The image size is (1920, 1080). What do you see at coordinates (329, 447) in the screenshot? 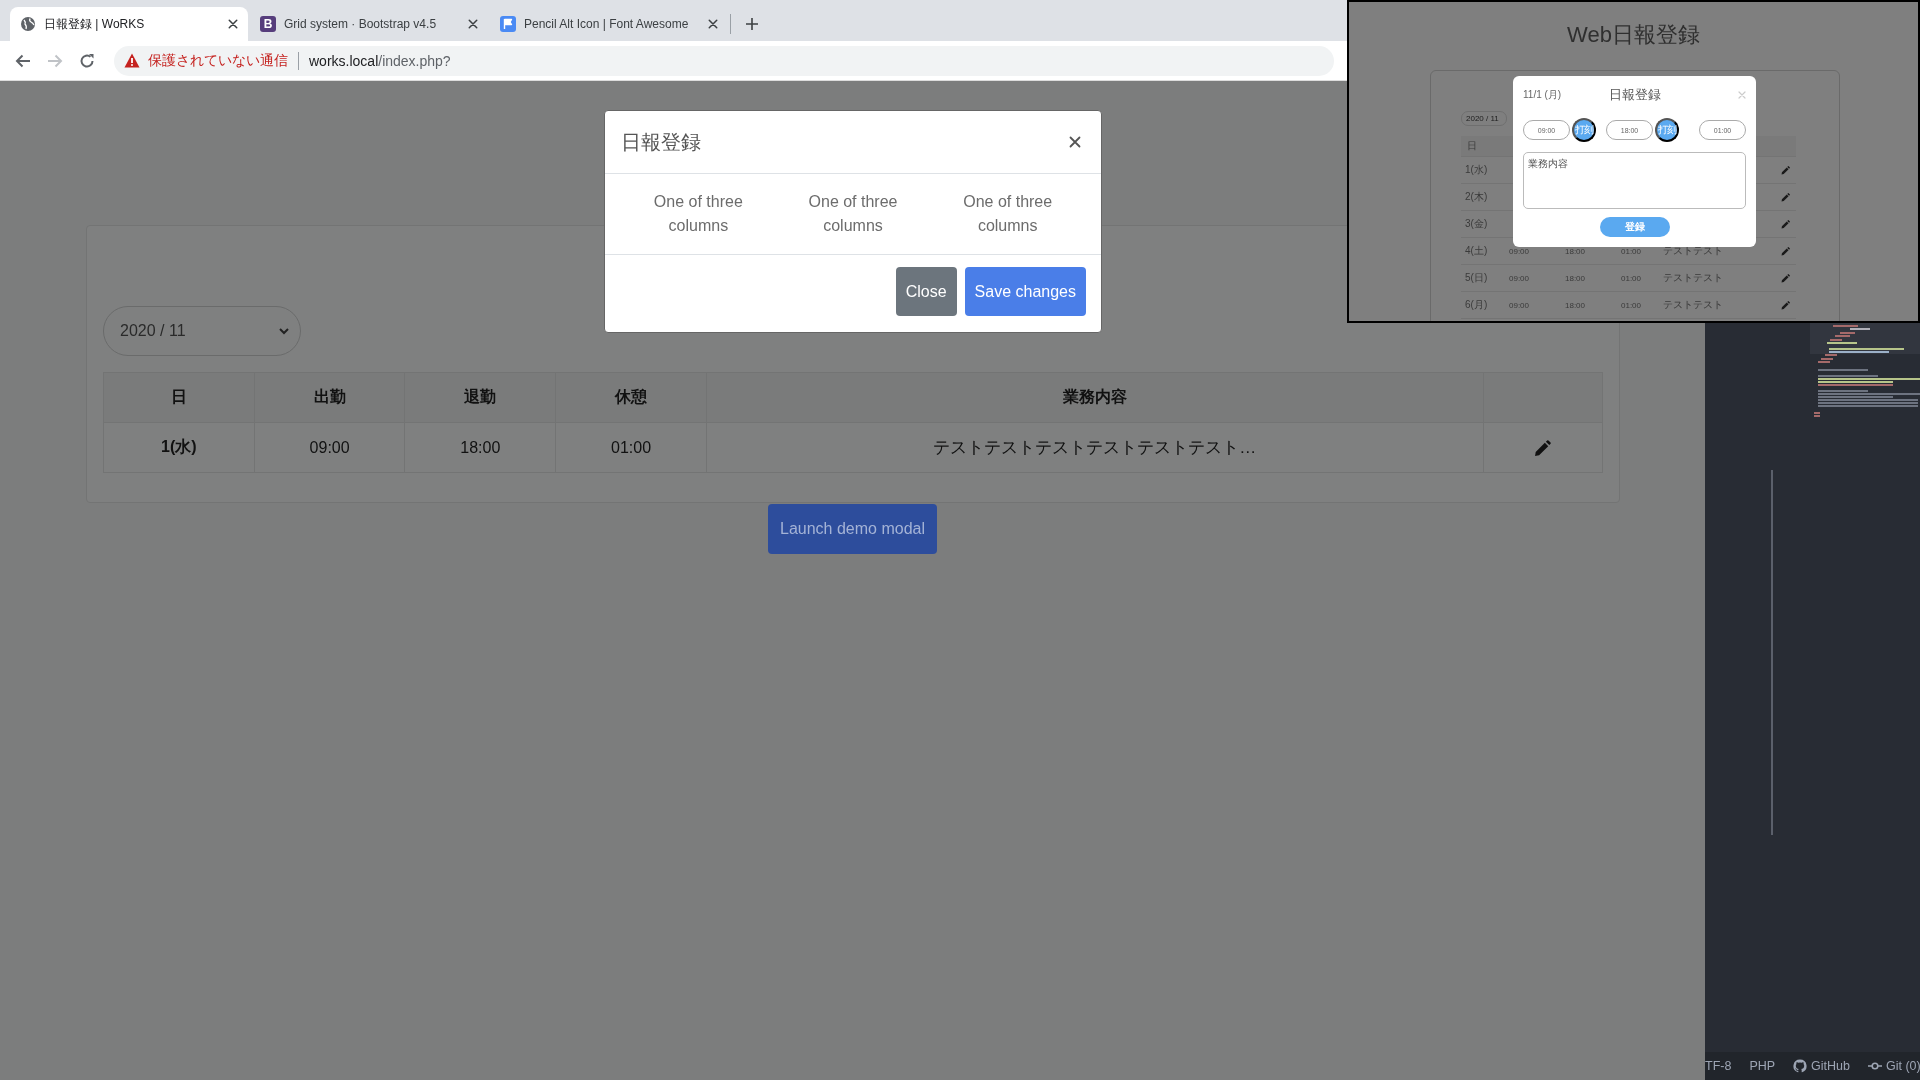
I see `table-cell: 09:00` at bounding box center [329, 447].